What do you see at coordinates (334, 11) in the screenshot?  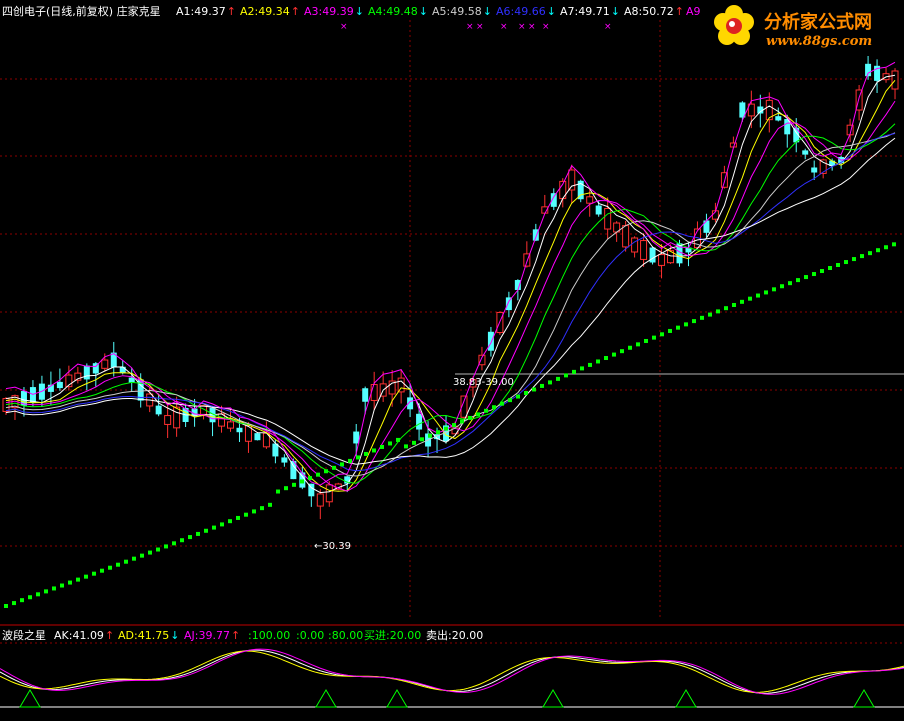 I see `indicator-a3: A3:49.39↓` at bounding box center [334, 11].